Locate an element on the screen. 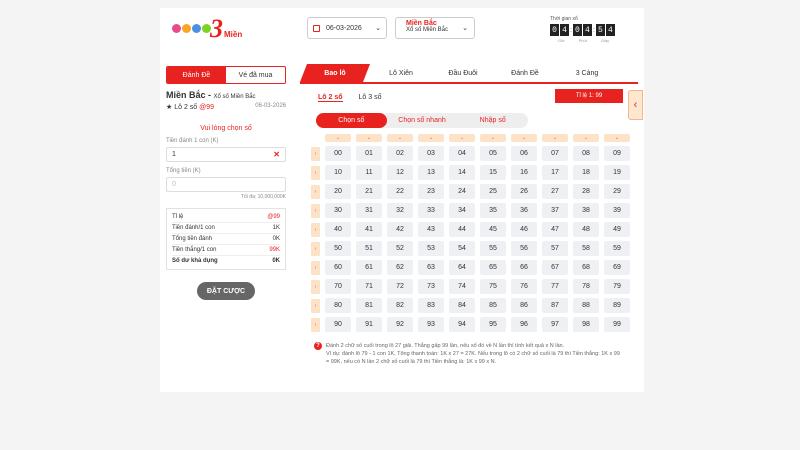 The width and height of the screenshot is (800, 450). tab-bao-lo: Bao lô is located at coordinates (335, 73).